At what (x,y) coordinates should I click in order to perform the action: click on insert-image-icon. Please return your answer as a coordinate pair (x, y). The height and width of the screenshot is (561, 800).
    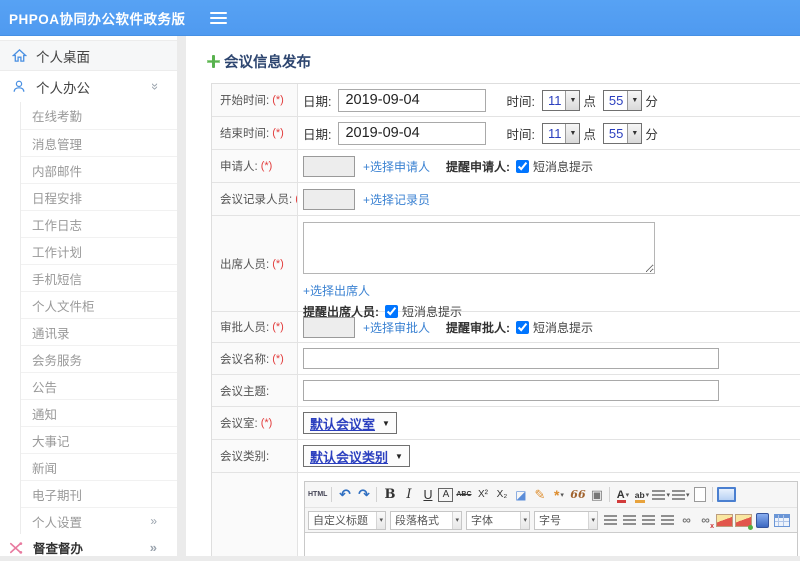
    Looking at the image, I should click on (724, 520).